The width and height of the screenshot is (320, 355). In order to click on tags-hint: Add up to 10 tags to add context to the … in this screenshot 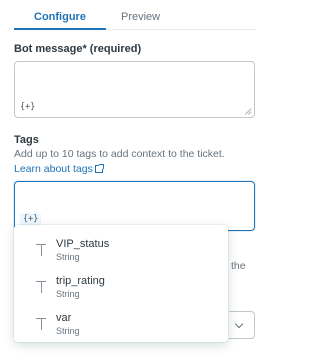, I will do `click(134, 162)`.